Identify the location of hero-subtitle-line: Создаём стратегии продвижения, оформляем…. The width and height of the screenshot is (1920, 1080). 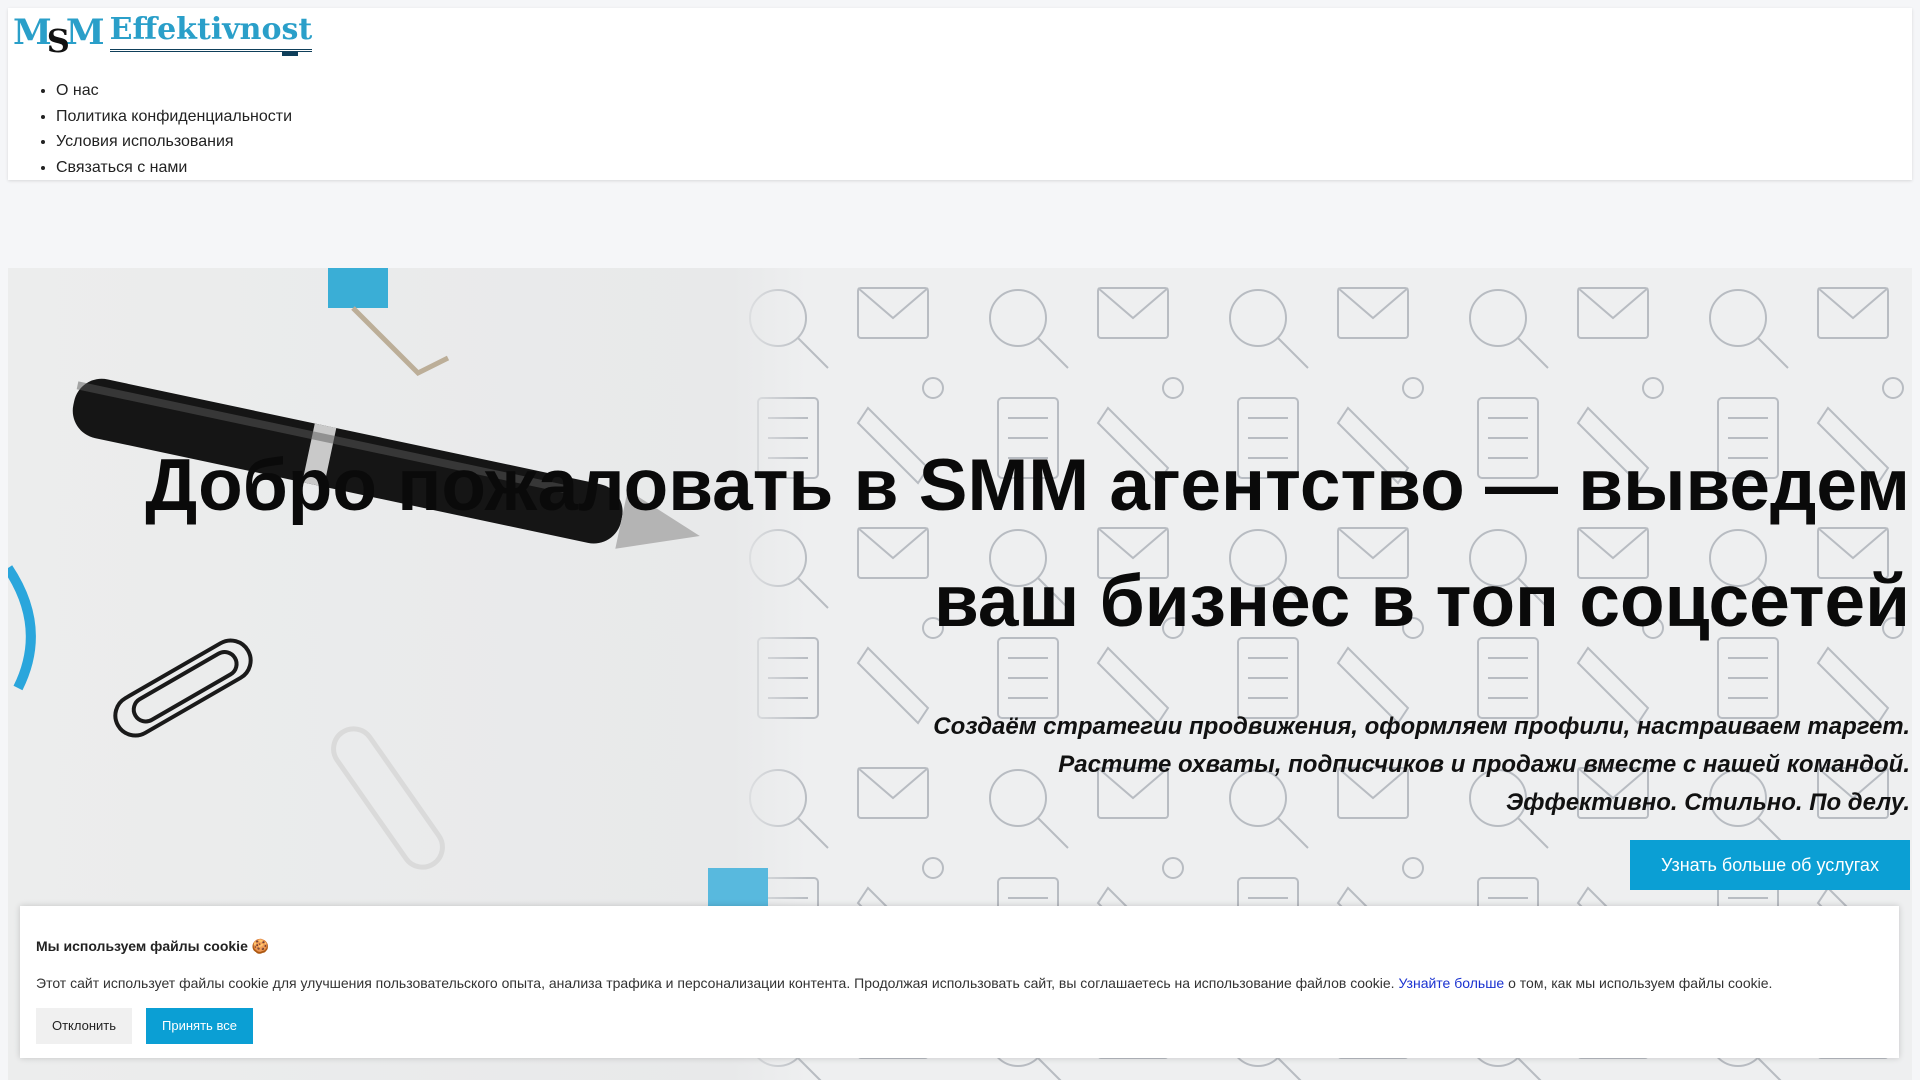
(1421, 726).